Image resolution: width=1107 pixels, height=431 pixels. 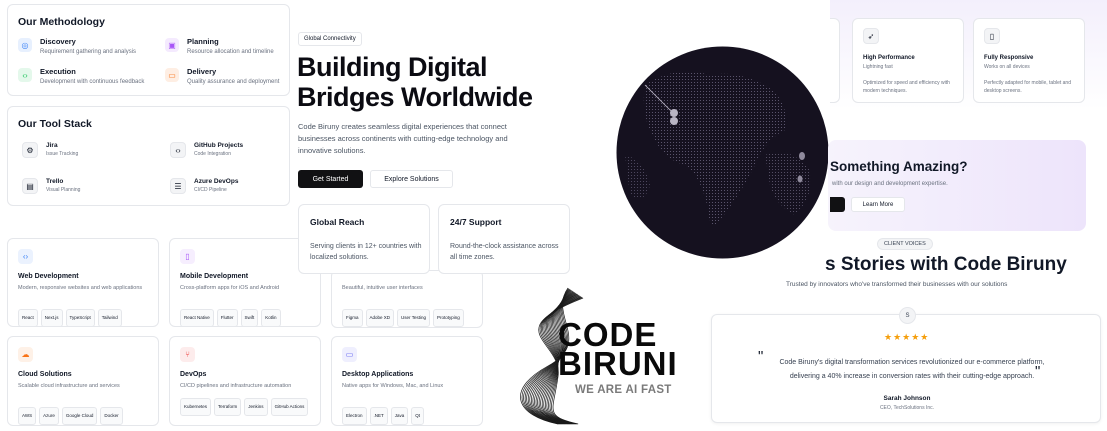 I want to click on board-icon: ▤, so click(x=30, y=186).